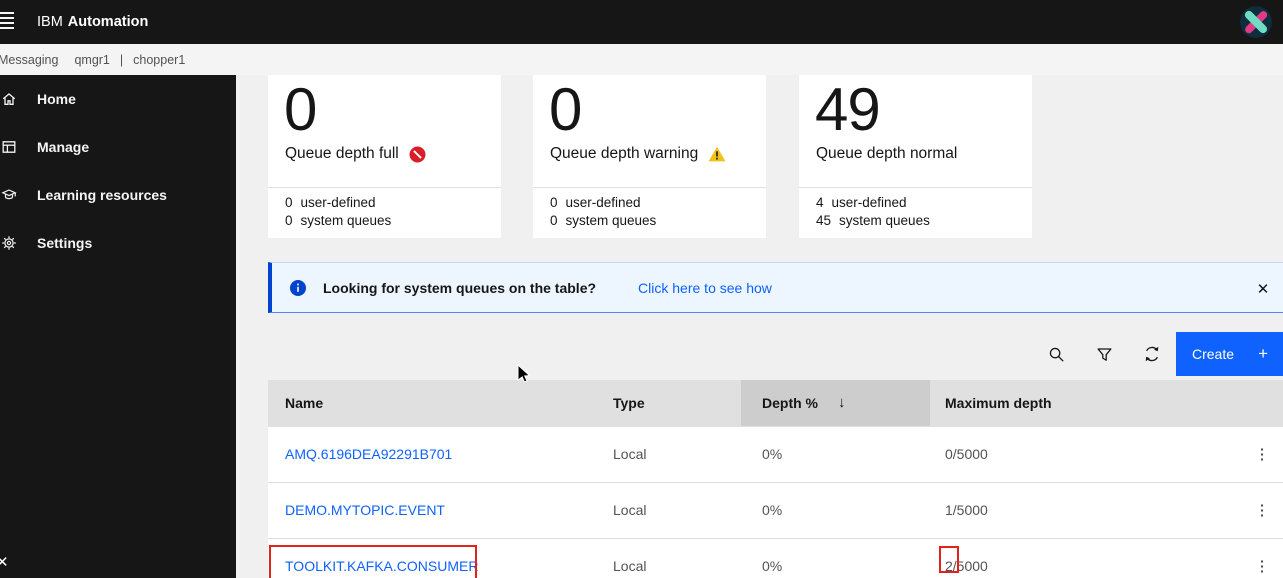  What do you see at coordinates (102, 195) in the screenshot?
I see `sidebar-item-label: Learning resources` at bounding box center [102, 195].